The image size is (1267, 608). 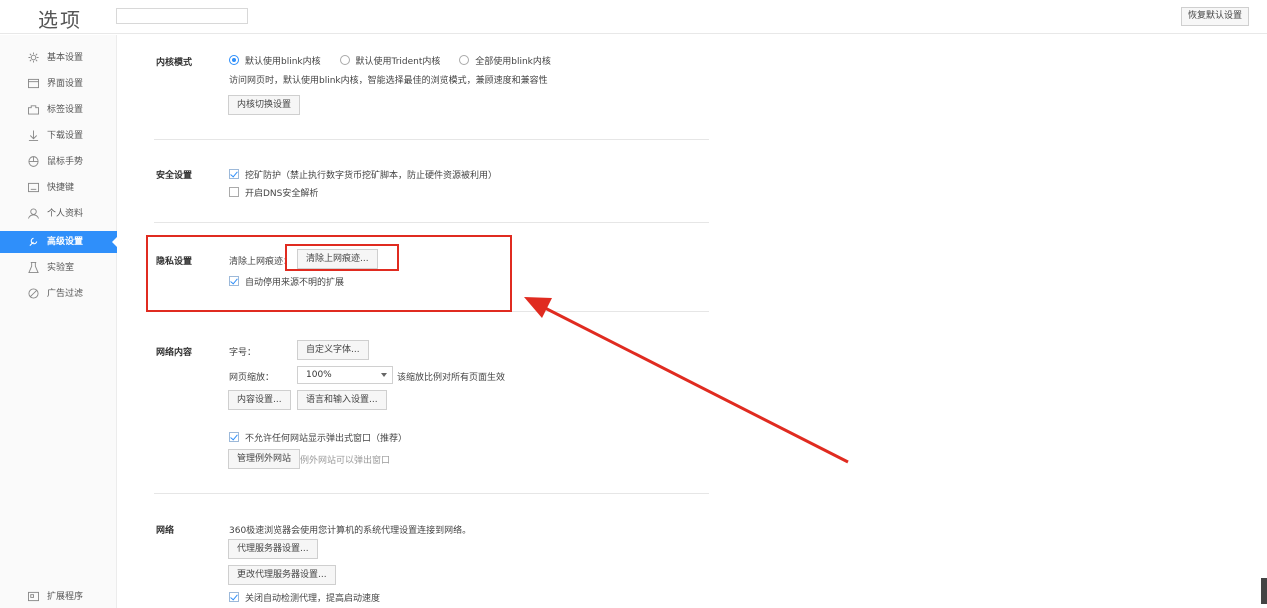 What do you see at coordinates (65, 597) in the screenshot?
I see `sidebar-item-label: 扩展程序` at bounding box center [65, 597].